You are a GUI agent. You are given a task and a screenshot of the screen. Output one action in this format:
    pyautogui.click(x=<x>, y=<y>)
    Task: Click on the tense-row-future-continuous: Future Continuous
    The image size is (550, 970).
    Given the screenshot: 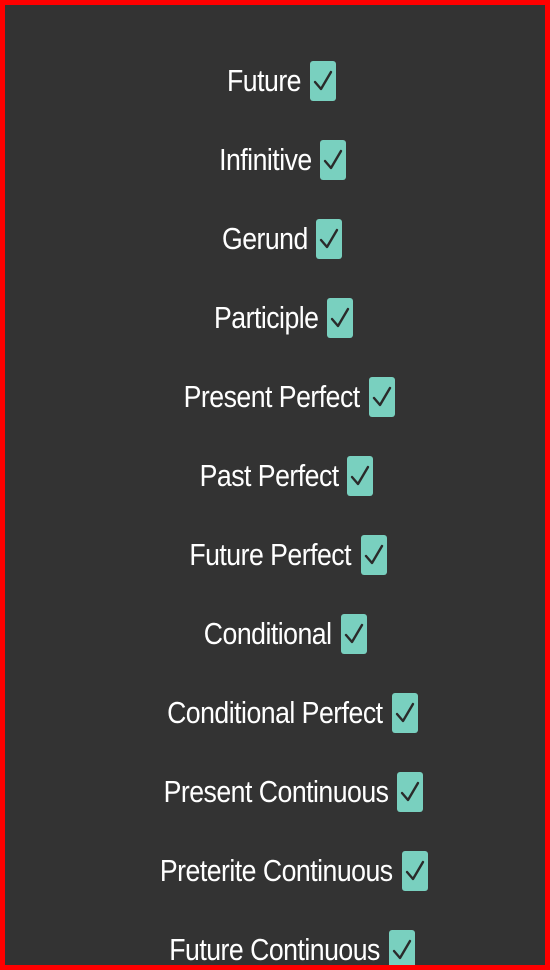 What is the action you would take?
    pyautogui.click(x=275, y=937)
    